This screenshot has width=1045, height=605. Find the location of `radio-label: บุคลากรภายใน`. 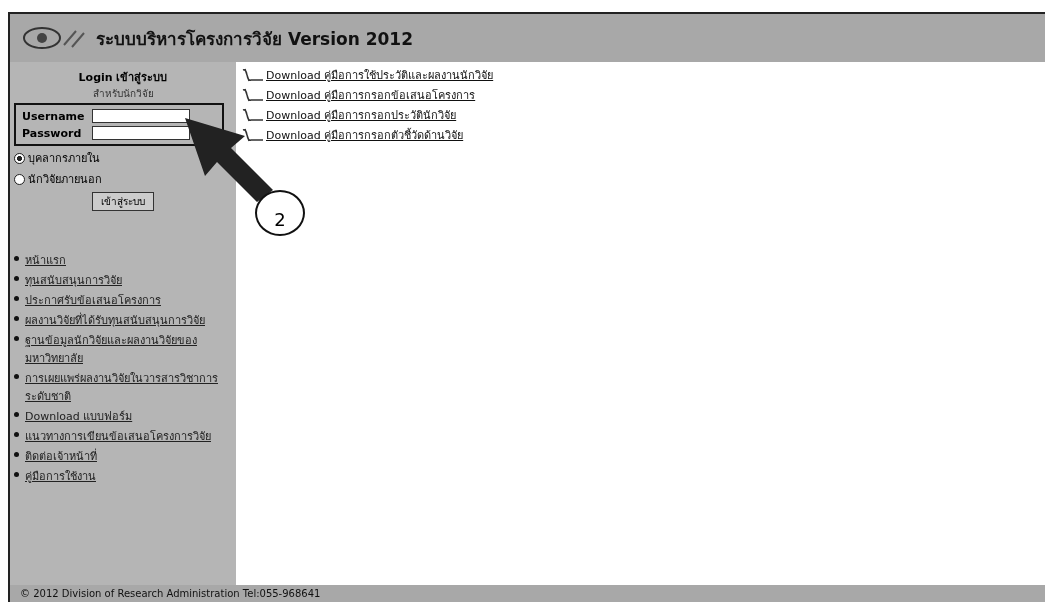

radio-label: บุคลากรภายใน is located at coordinates (64, 159).